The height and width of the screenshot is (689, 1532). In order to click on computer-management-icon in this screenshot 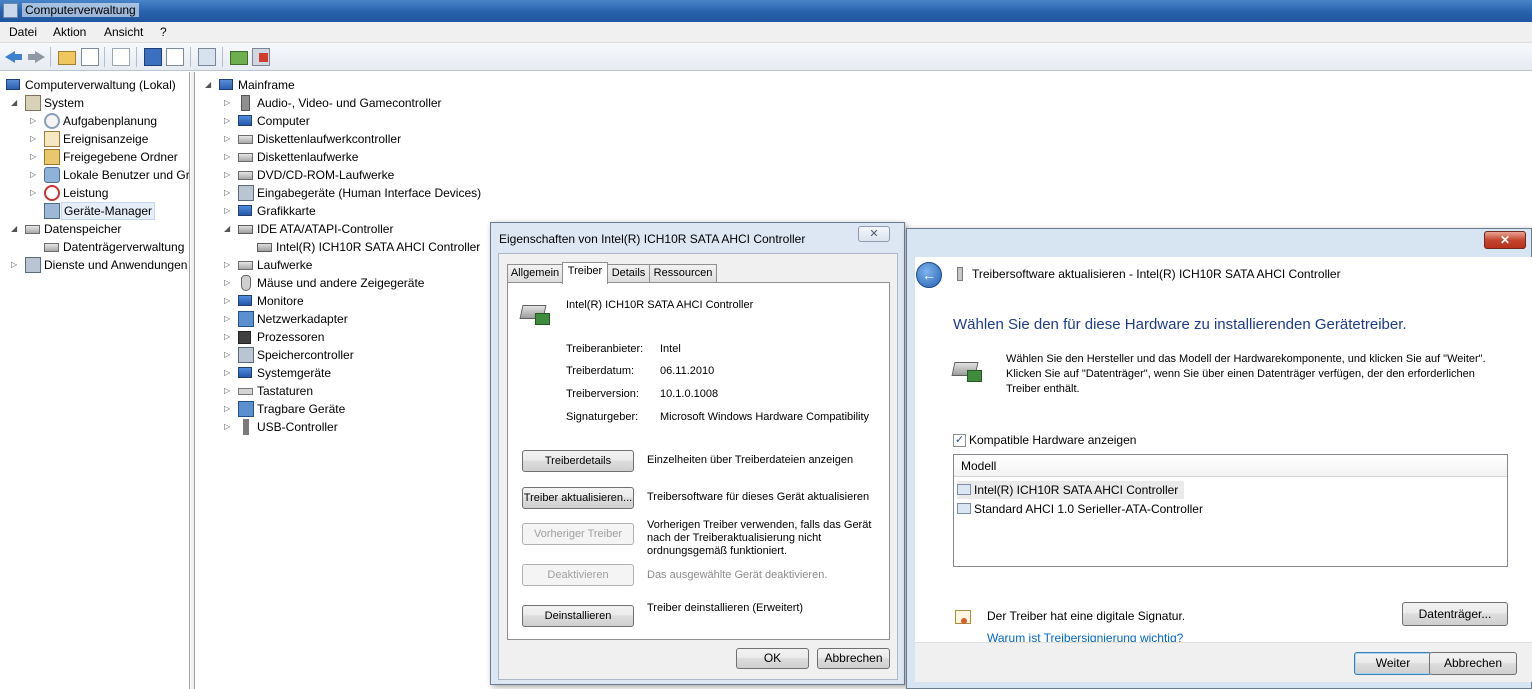, I will do `click(10, 10)`.